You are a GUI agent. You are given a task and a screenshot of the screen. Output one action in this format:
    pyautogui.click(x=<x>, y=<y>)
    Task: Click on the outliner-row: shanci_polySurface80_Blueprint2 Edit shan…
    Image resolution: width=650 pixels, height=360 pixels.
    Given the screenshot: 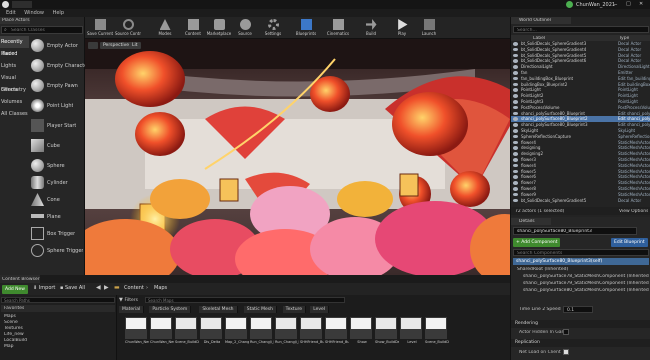 What is the action you would take?
    pyautogui.click(x=580, y=119)
    